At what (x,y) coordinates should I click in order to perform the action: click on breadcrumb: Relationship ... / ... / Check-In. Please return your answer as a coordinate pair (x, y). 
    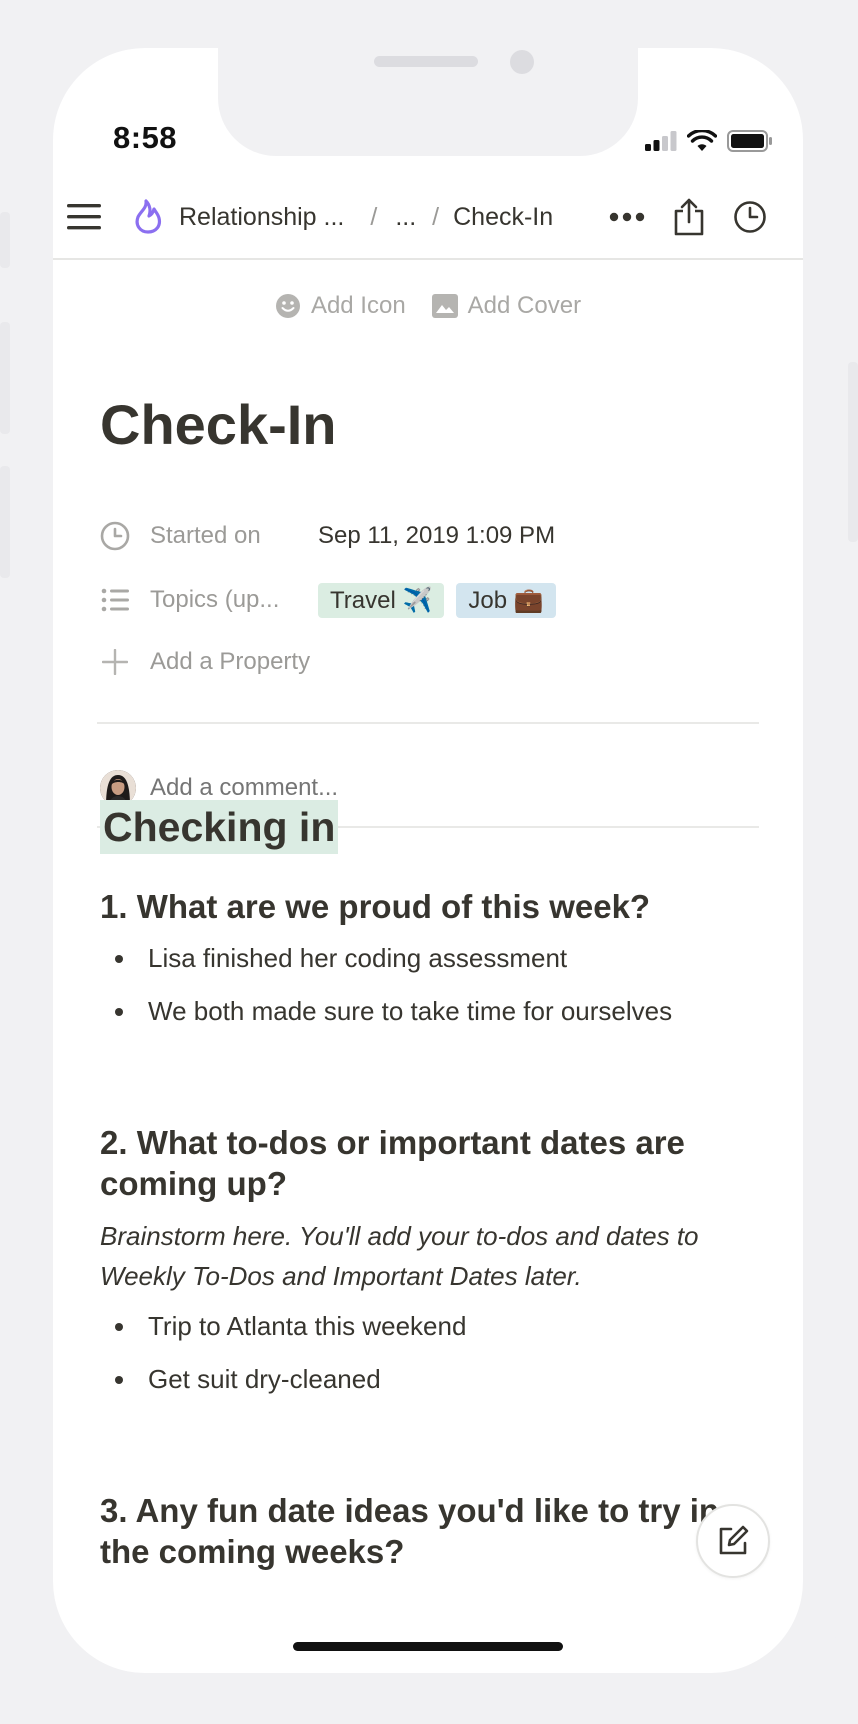
    Looking at the image, I should click on (343, 217).